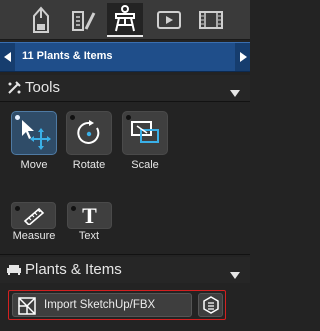 The height and width of the screenshot is (331, 320). I want to click on plants-items-title: Plants & Items, so click(73, 269).